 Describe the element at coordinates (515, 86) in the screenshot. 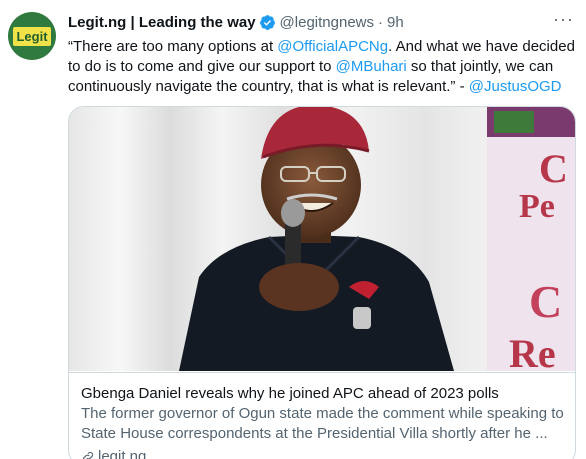

I see `mention-link: @JustusOGD` at that location.